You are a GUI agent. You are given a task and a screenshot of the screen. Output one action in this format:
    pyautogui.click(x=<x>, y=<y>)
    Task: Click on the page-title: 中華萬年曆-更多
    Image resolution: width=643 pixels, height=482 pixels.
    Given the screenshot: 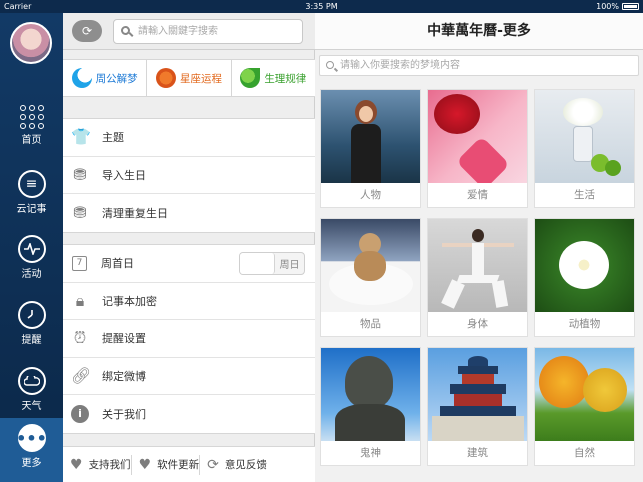 What is the action you would take?
    pyautogui.click(x=479, y=31)
    